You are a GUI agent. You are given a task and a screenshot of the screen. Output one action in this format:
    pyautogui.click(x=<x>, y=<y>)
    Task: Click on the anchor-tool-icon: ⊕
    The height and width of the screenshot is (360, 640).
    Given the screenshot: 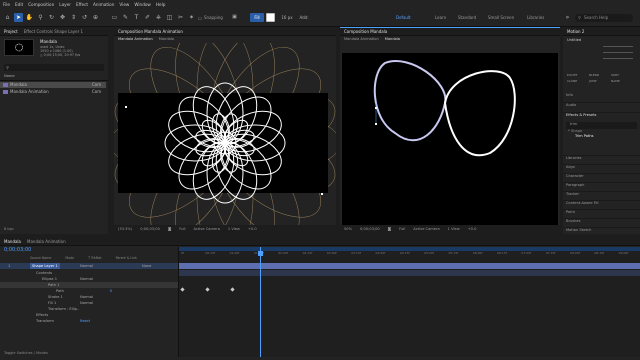 What is the action you would take?
    pyautogui.click(x=95, y=17)
    